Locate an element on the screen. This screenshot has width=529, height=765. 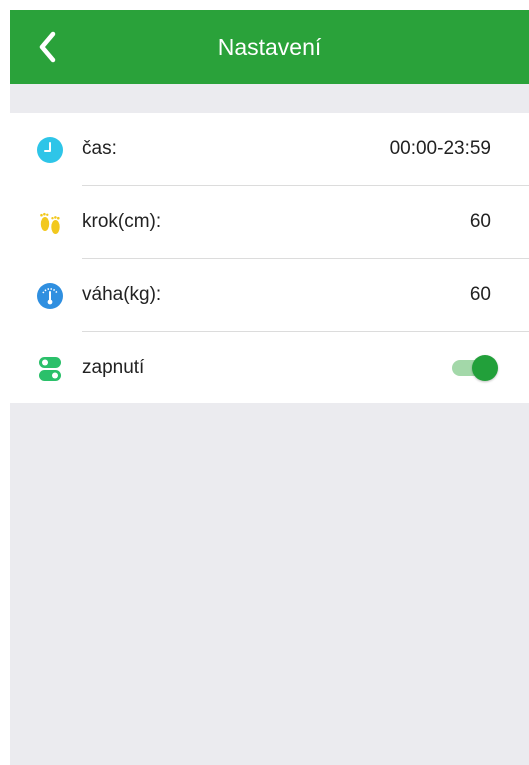
weight-label: váha(kg): is located at coordinates (122, 294).